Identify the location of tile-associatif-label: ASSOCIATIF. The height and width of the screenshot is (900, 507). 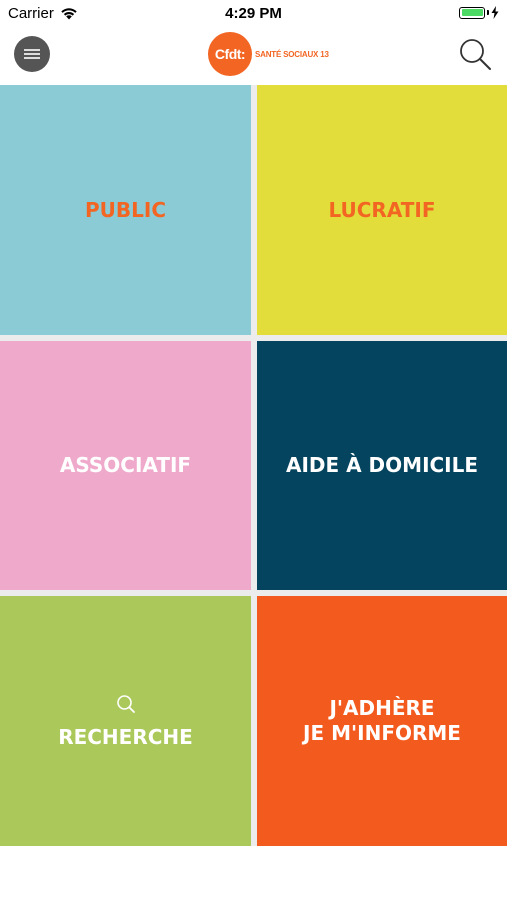
(125, 465).